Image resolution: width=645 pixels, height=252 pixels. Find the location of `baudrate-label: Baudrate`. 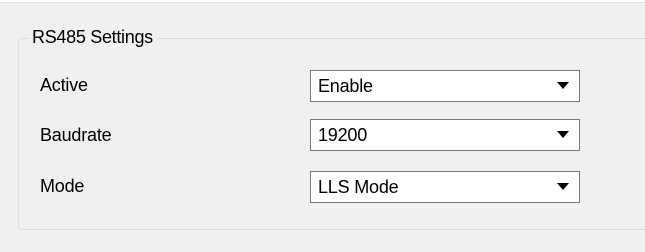

baudrate-label: Baudrate is located at coordinates (76, 135).